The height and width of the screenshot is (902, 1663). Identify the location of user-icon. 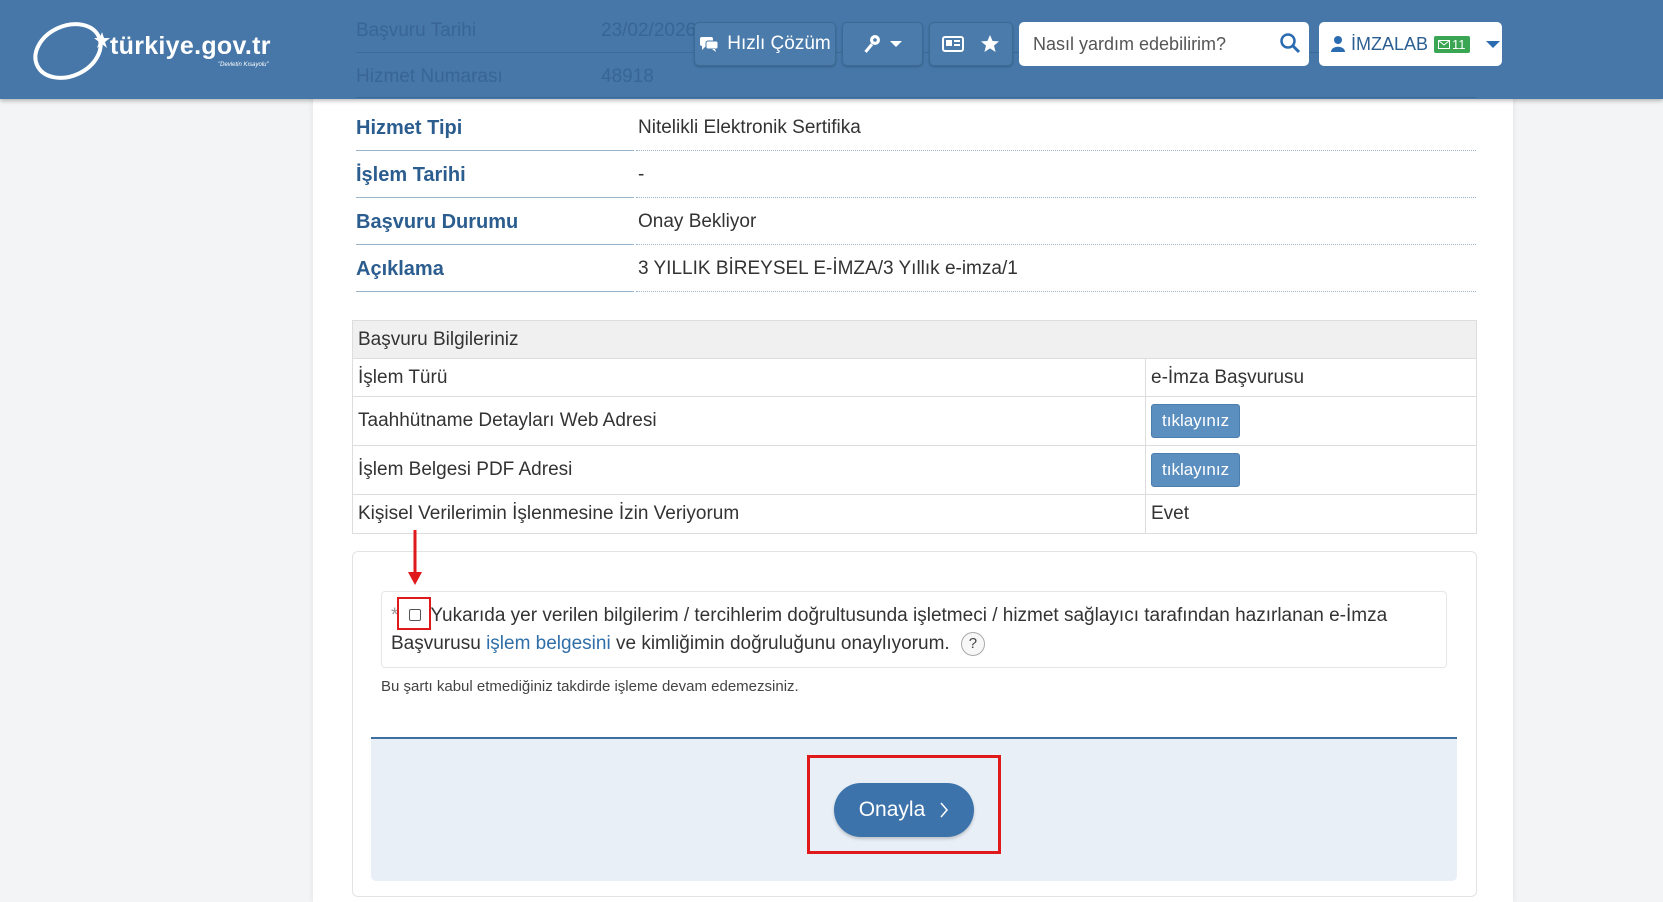
(1338, 44).